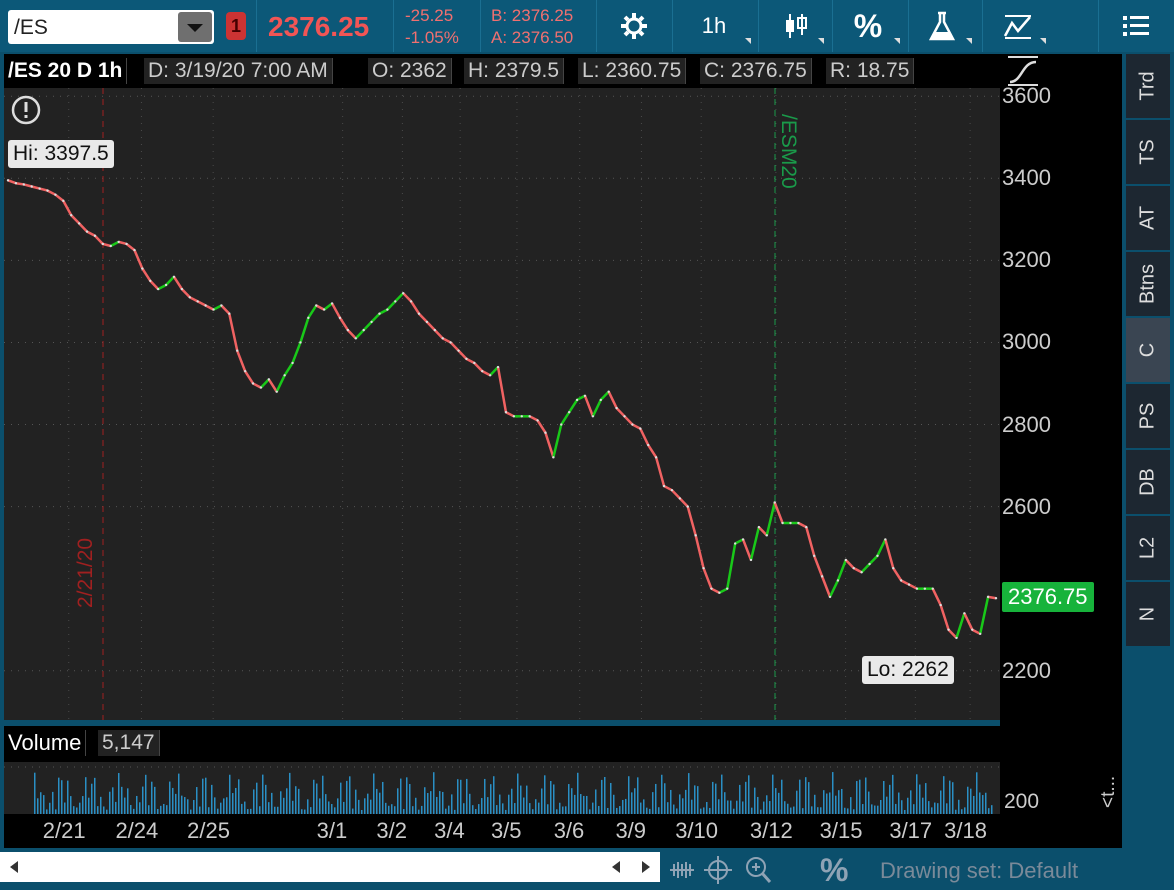 Image resolution: width=1174 pixels, height=890 pixels. I want to click on alert-exclamation-icon, so click(26, 110).